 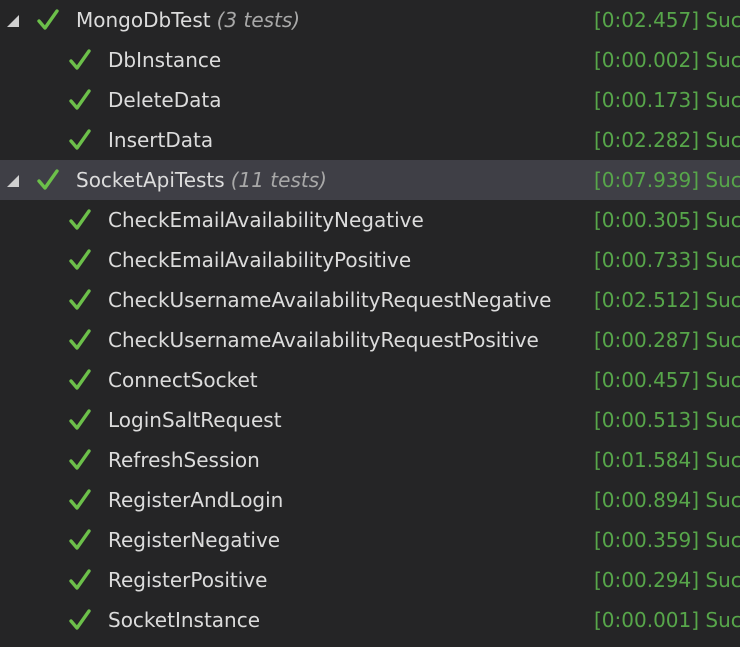 I want to click on test-group-label: MongoDbTest (3 tests), so click(x=188, y=20).